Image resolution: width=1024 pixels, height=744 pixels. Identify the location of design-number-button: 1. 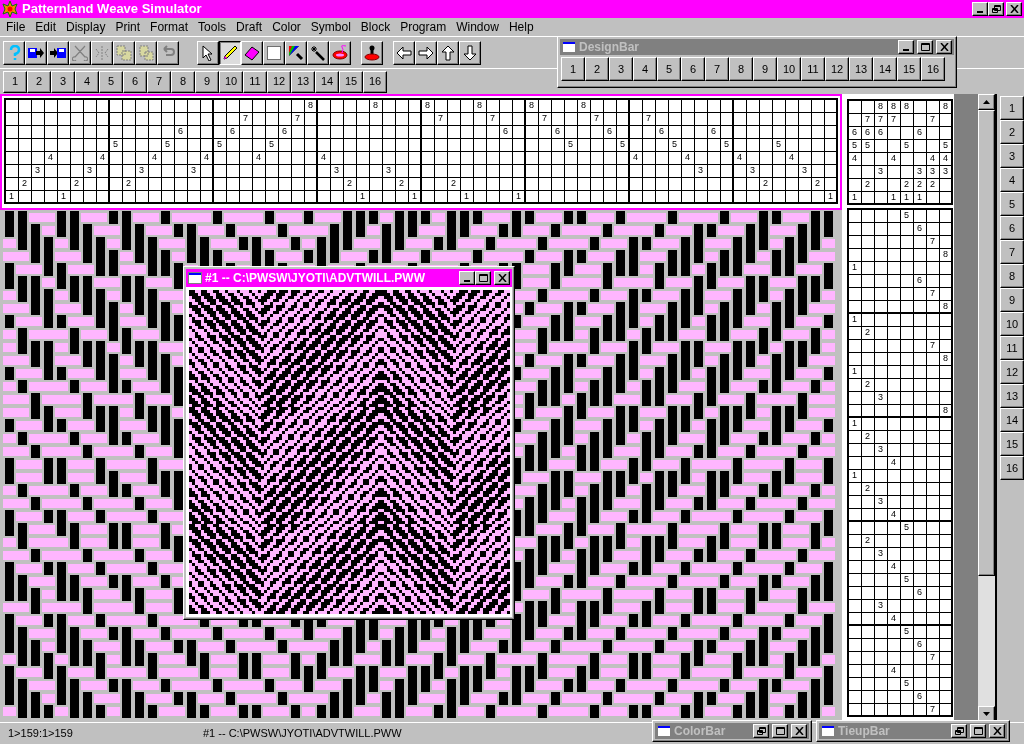
(573, 69).